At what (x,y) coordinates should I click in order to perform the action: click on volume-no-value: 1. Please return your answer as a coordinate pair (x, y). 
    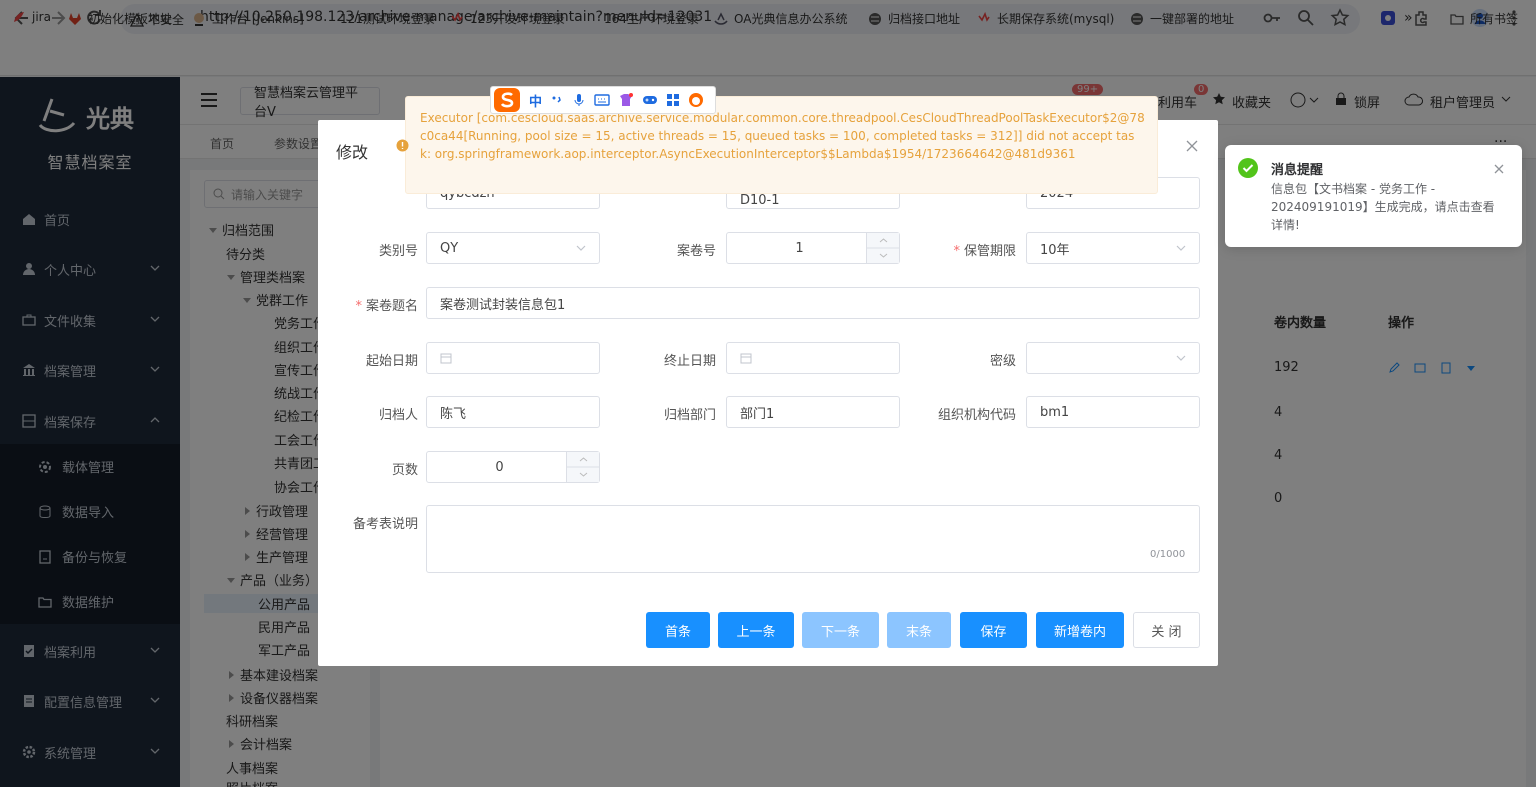
    Looking at the image, I should click on (799, 248).